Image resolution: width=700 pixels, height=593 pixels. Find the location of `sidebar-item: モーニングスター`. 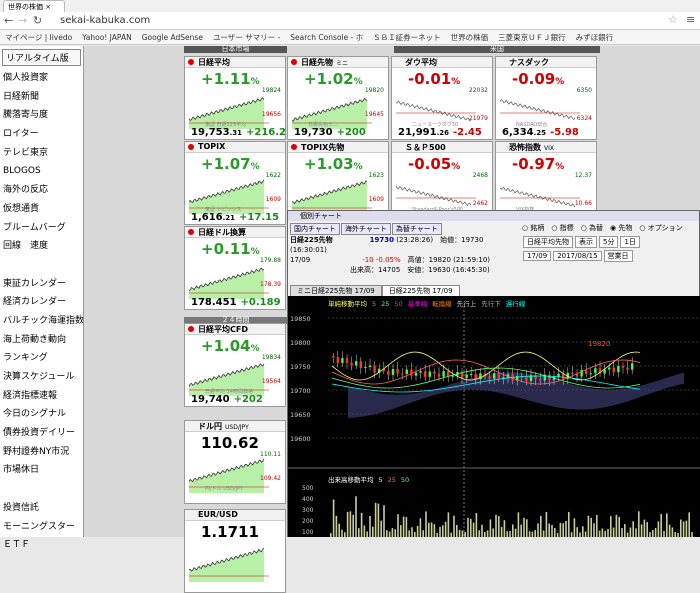

sidebar-item: モーニングスター is located at coordinates (41, 527).